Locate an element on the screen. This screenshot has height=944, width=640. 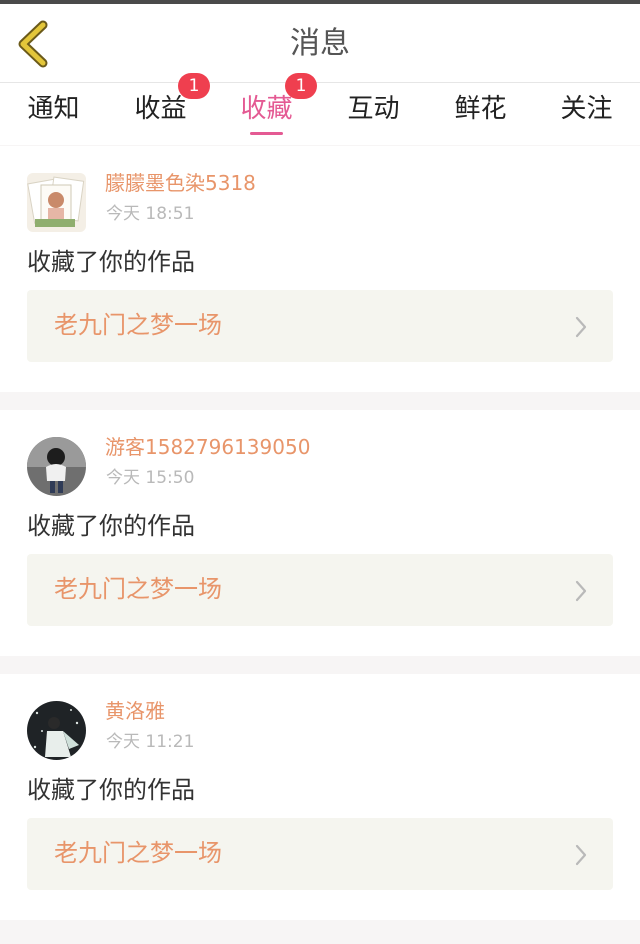
tab-label: 鲜花 is located at coordinates (480, 109).